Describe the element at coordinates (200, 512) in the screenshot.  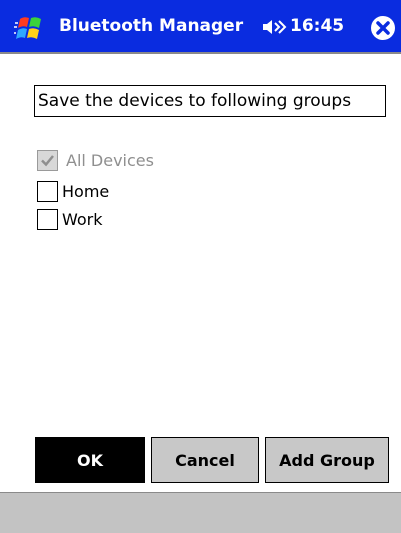
I see `command-bar` at that location.